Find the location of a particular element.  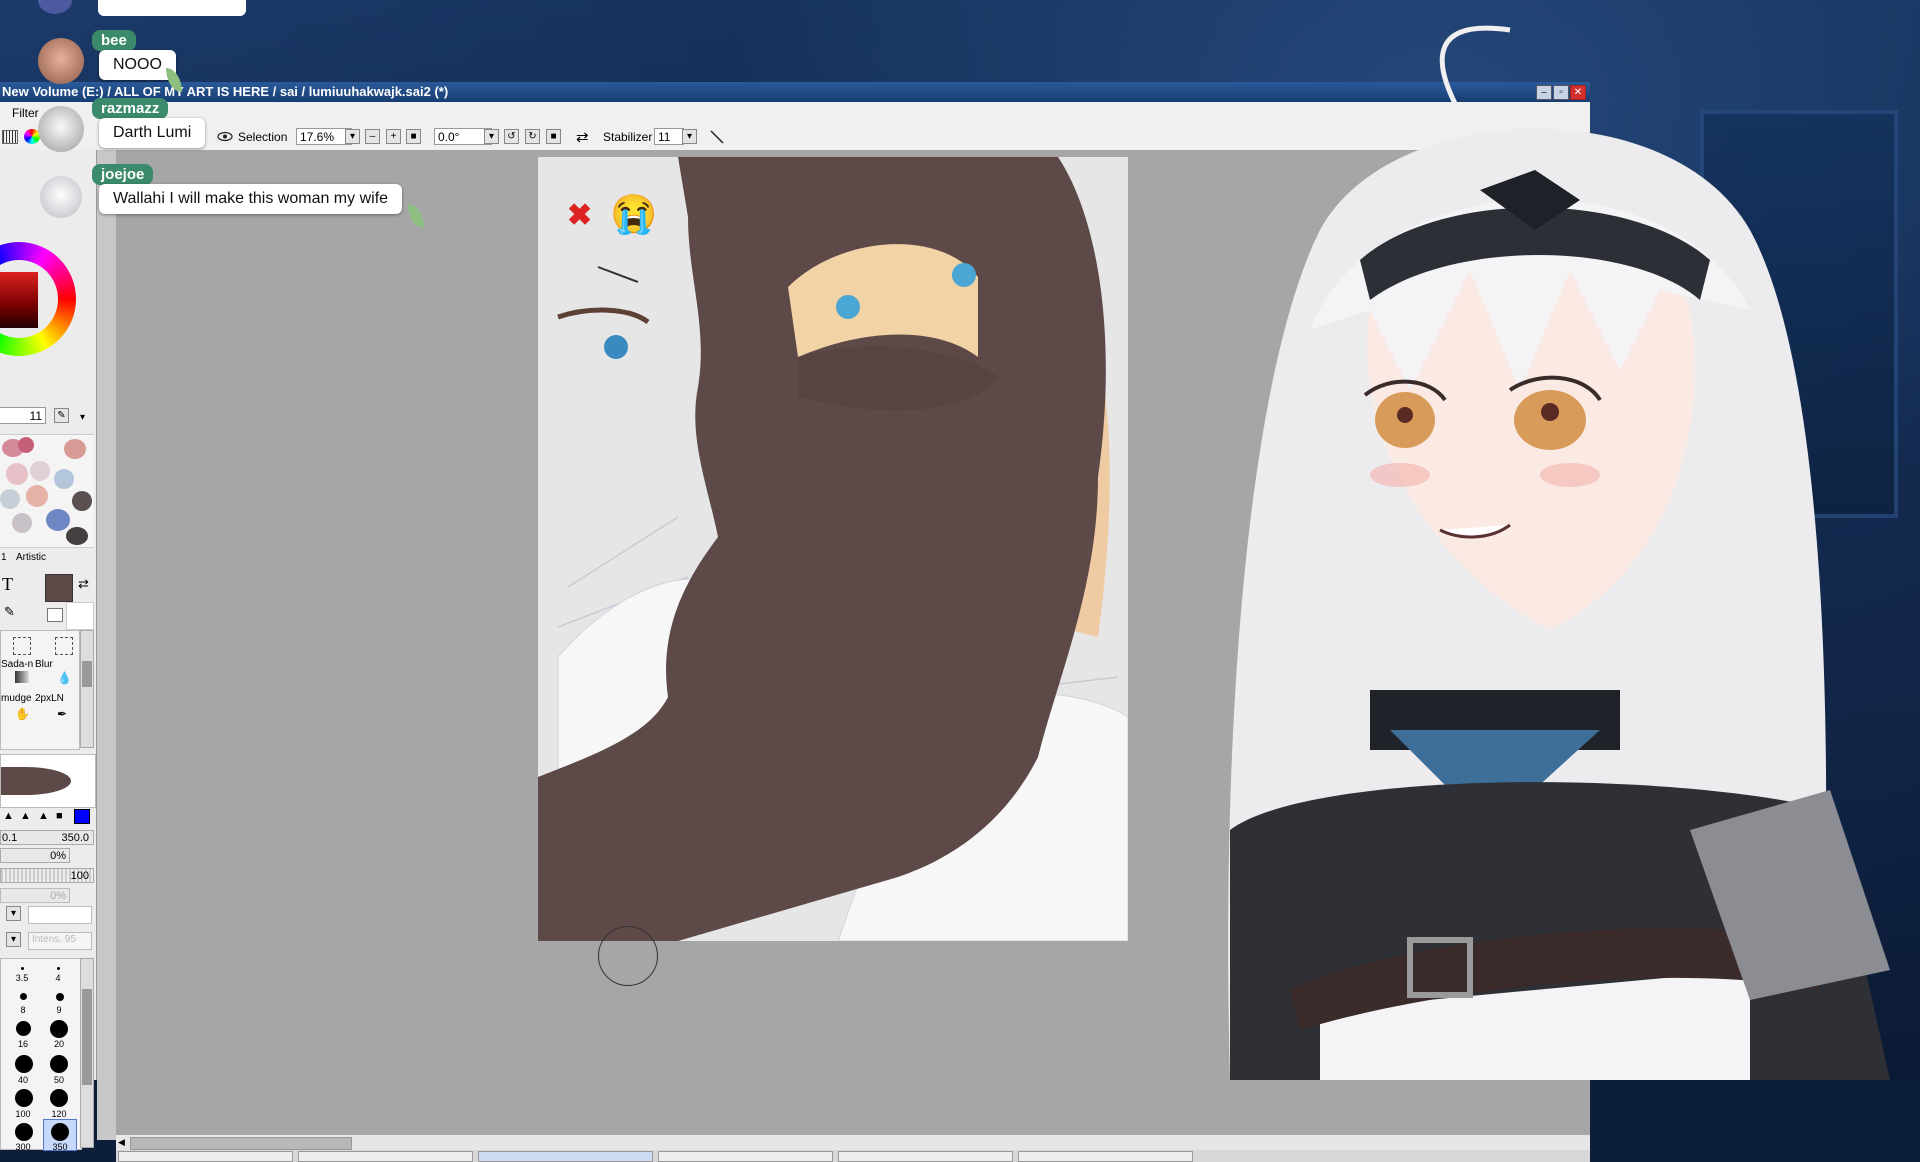

eye-icon is located at coordinates (225, 136).